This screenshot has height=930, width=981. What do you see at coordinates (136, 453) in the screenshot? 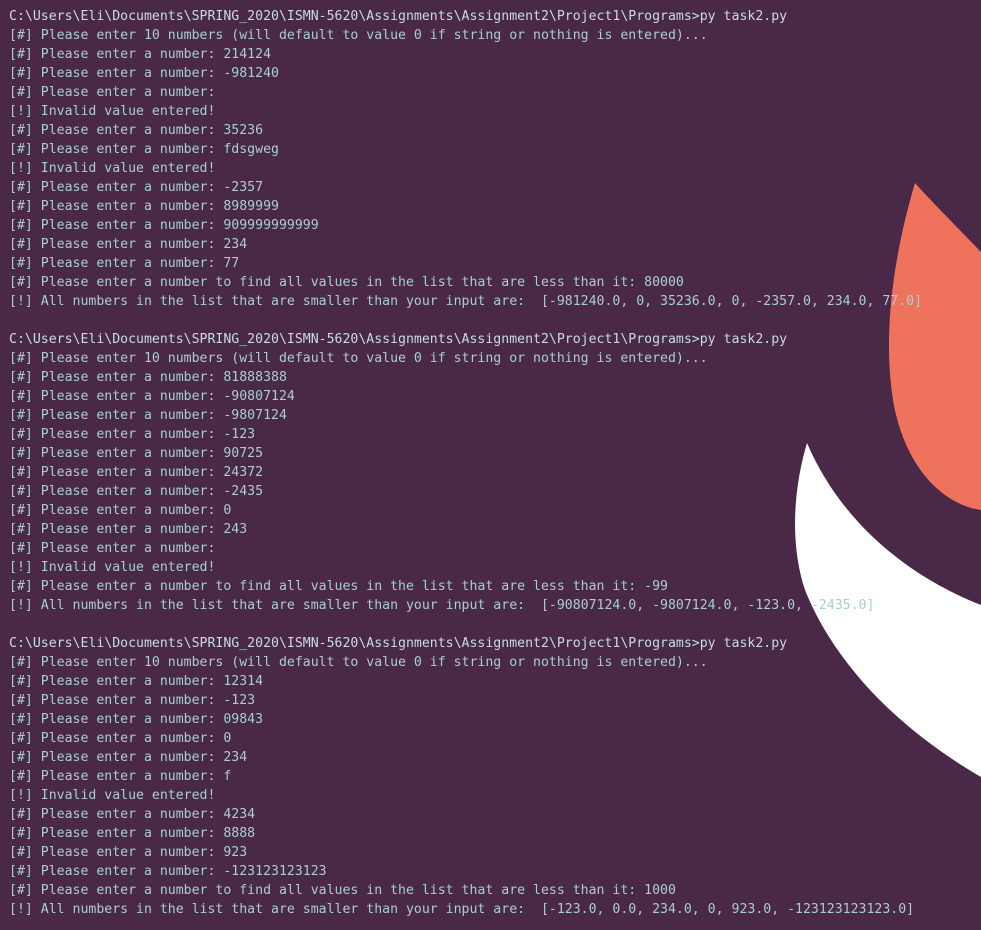
I see `output-line: [#] Please enter a number: 90725` at bounding box center [136, 453].